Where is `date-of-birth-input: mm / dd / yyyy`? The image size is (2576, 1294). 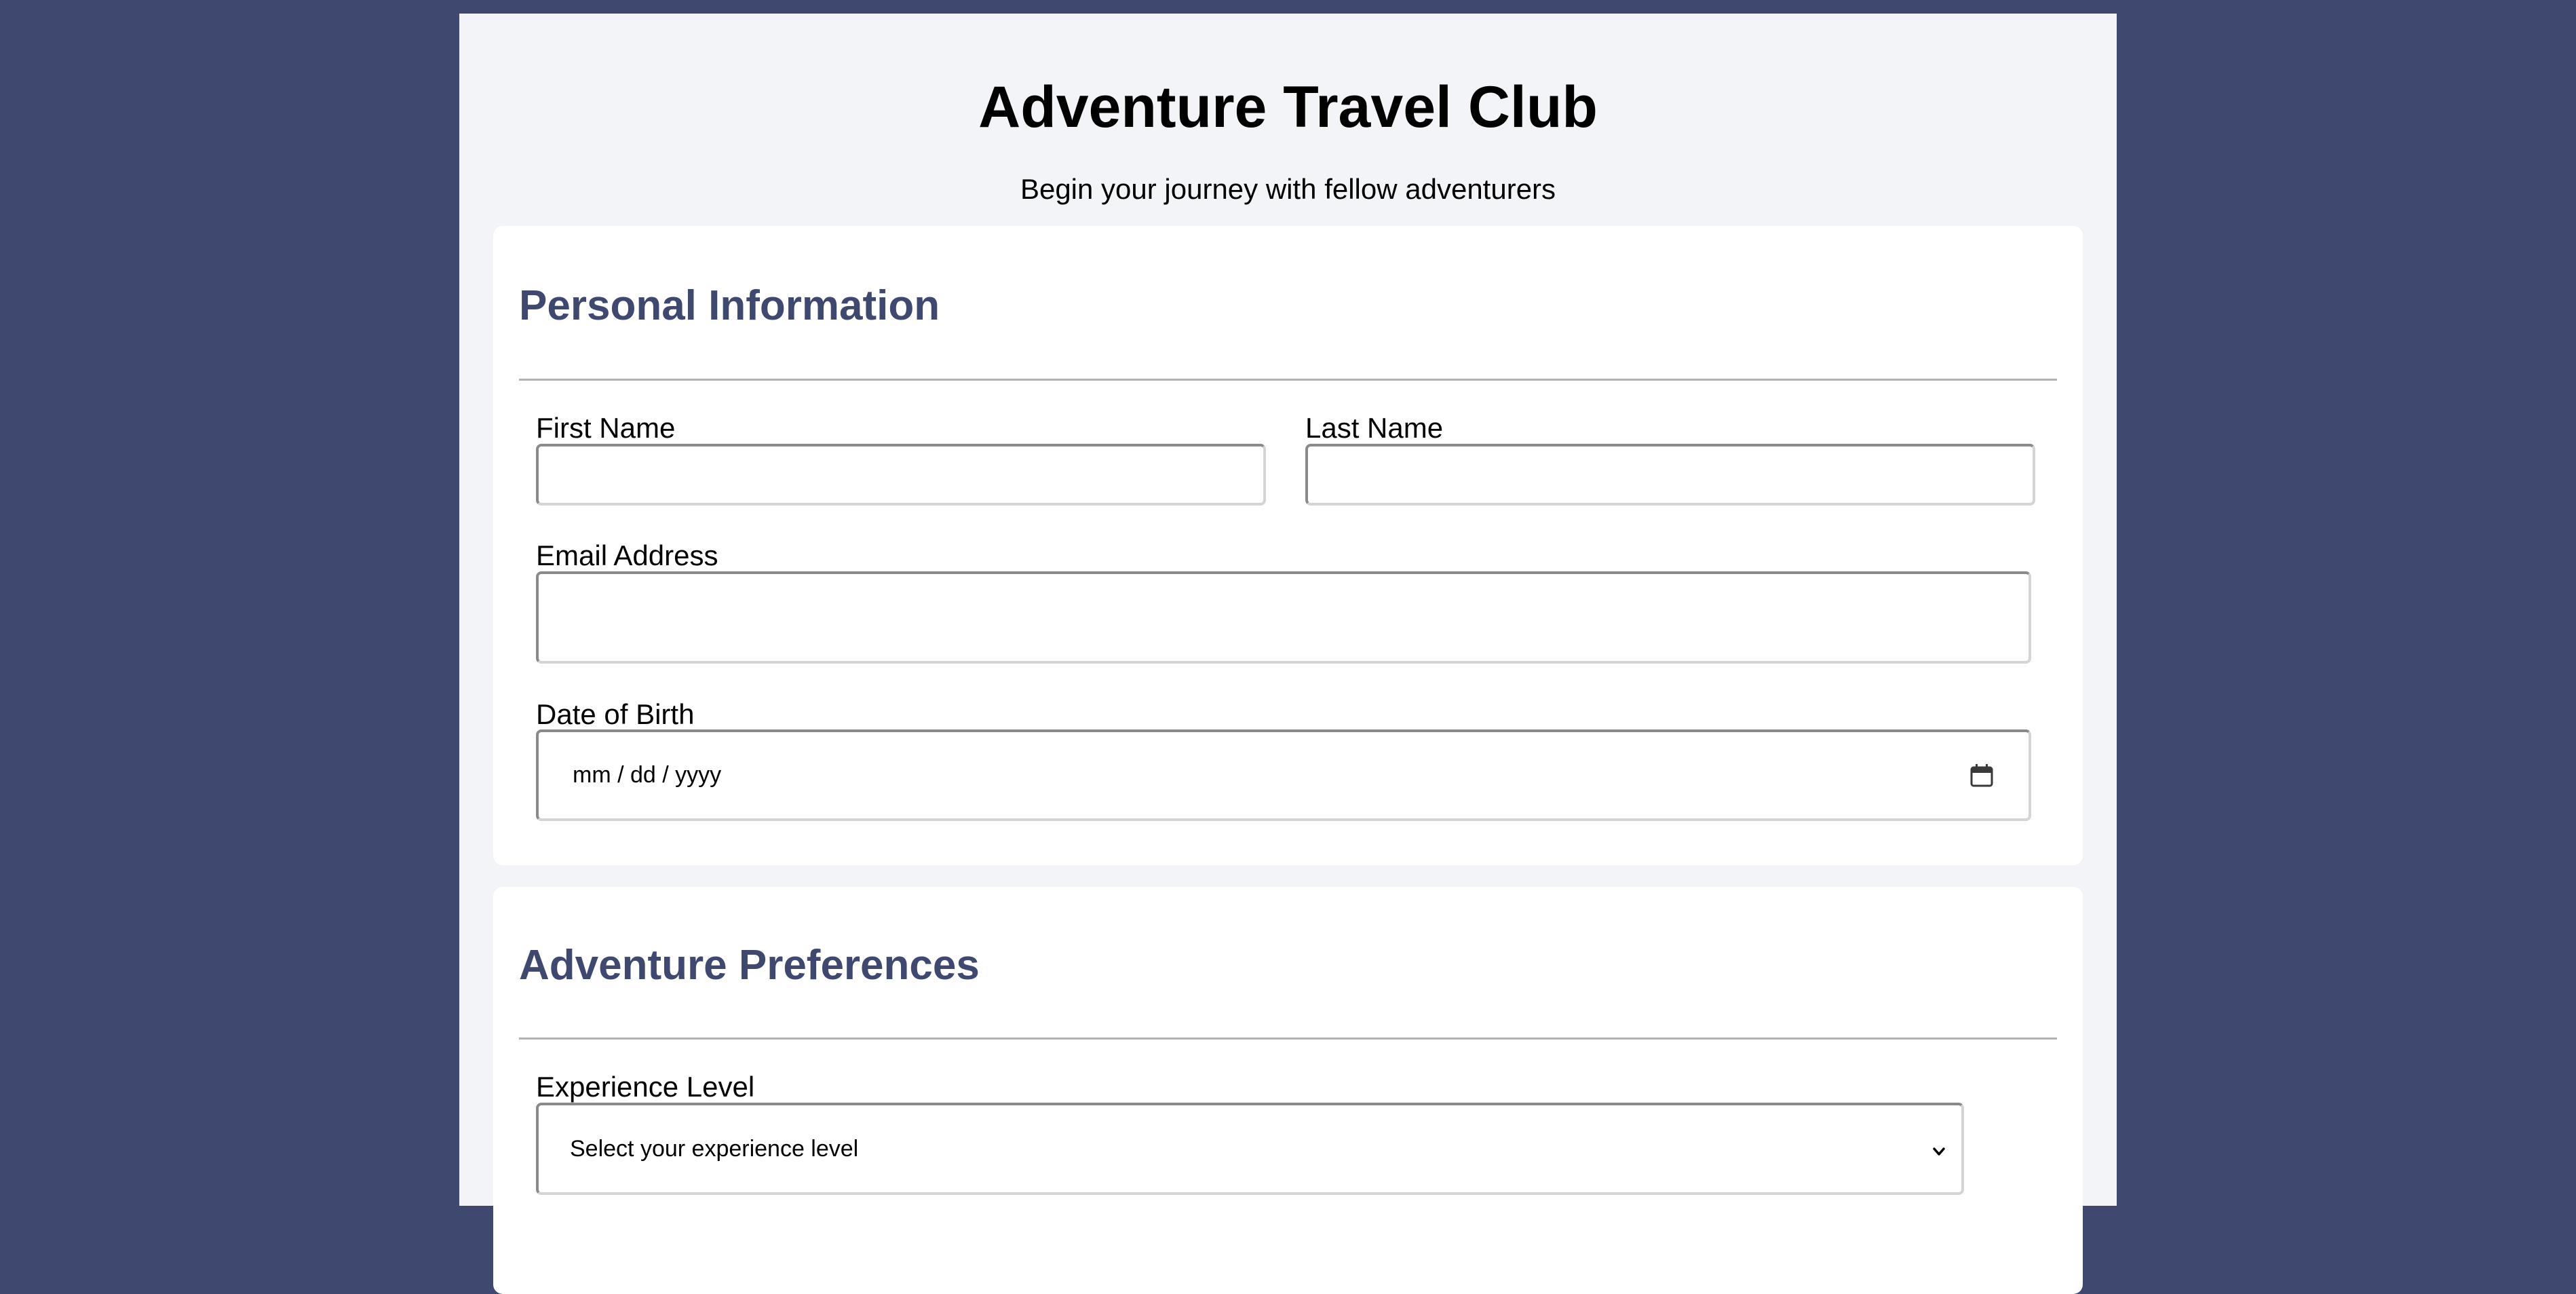
date-of-birth-input: mm / dd / yyyy is located at coordinates (1283, 775).